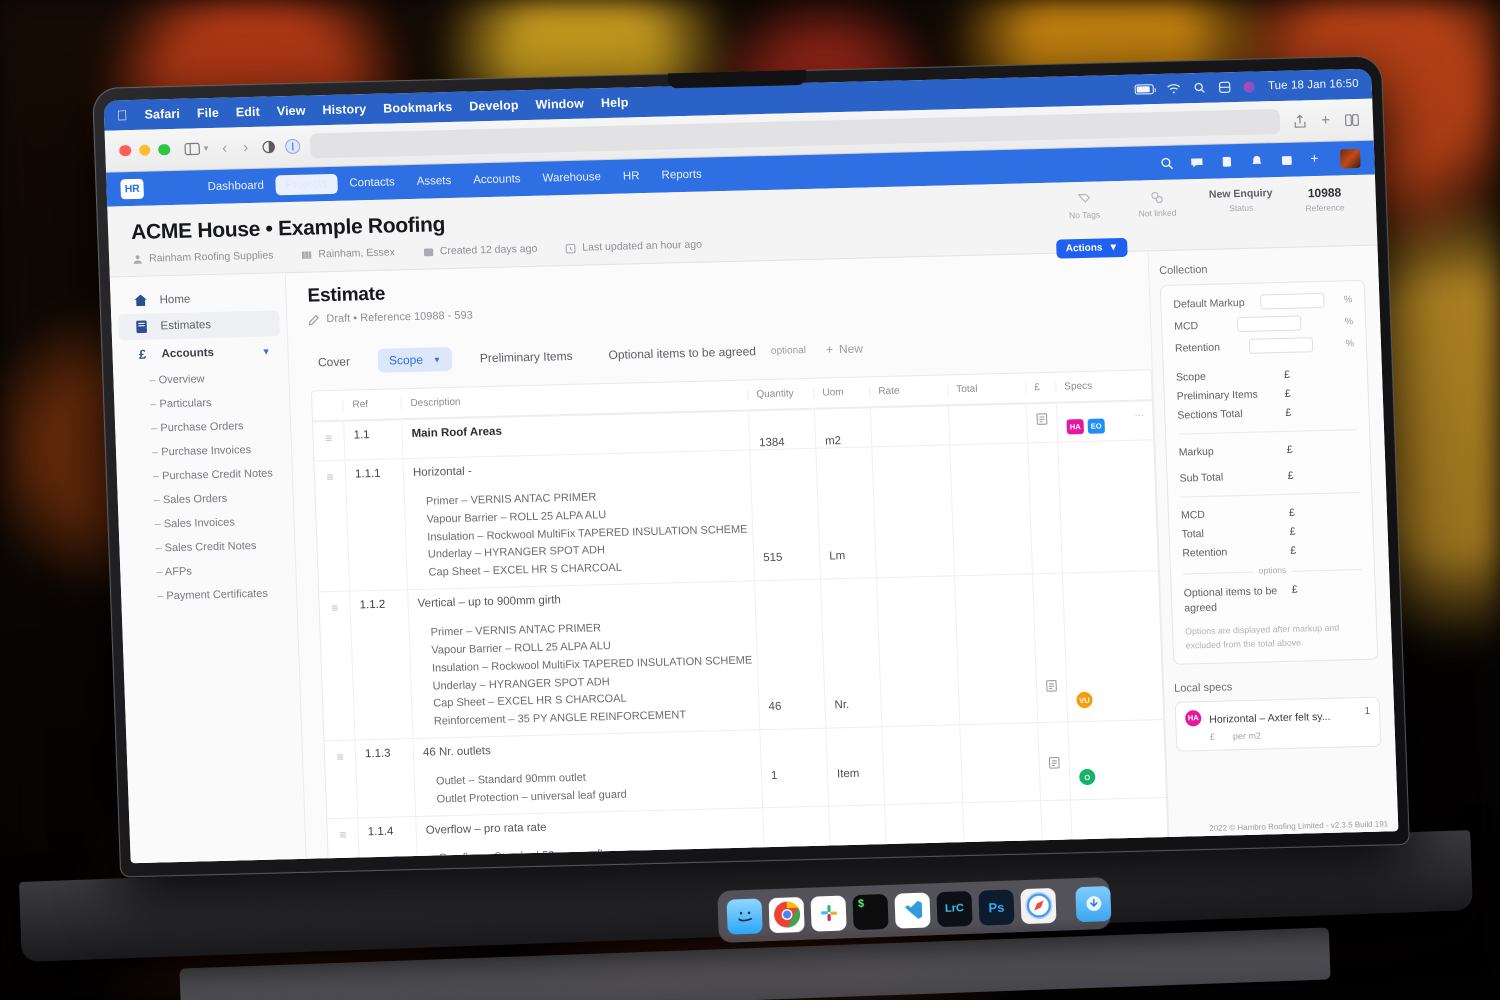 This screenshot has width=1500, height=1000. What do you see at coordinates (306, 184) in the screenshot?
I see `nav-item-projects: Projects` at bounding box center [306, 184].